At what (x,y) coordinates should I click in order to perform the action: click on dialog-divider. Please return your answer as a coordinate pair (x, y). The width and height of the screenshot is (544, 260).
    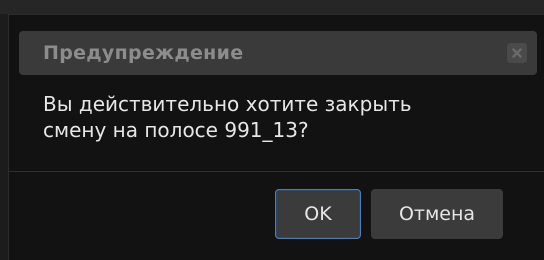
    Looking at the image, I should click on (276, 171).